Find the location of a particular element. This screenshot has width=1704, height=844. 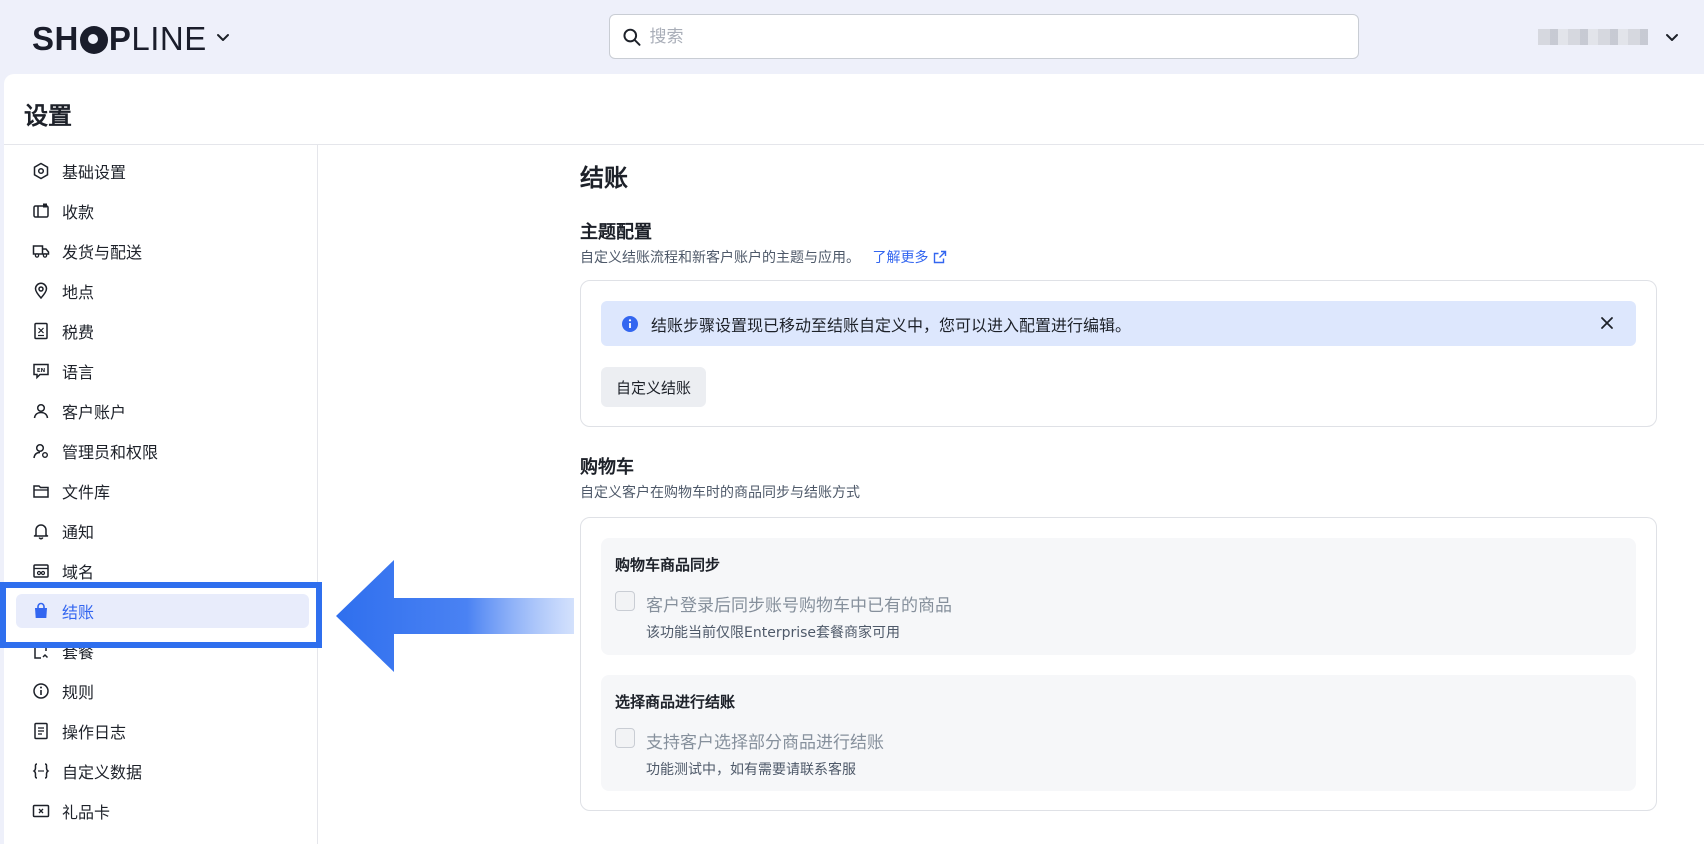

cart-sync-title: 购物车商品同步 is located at coordinates (668, 565).